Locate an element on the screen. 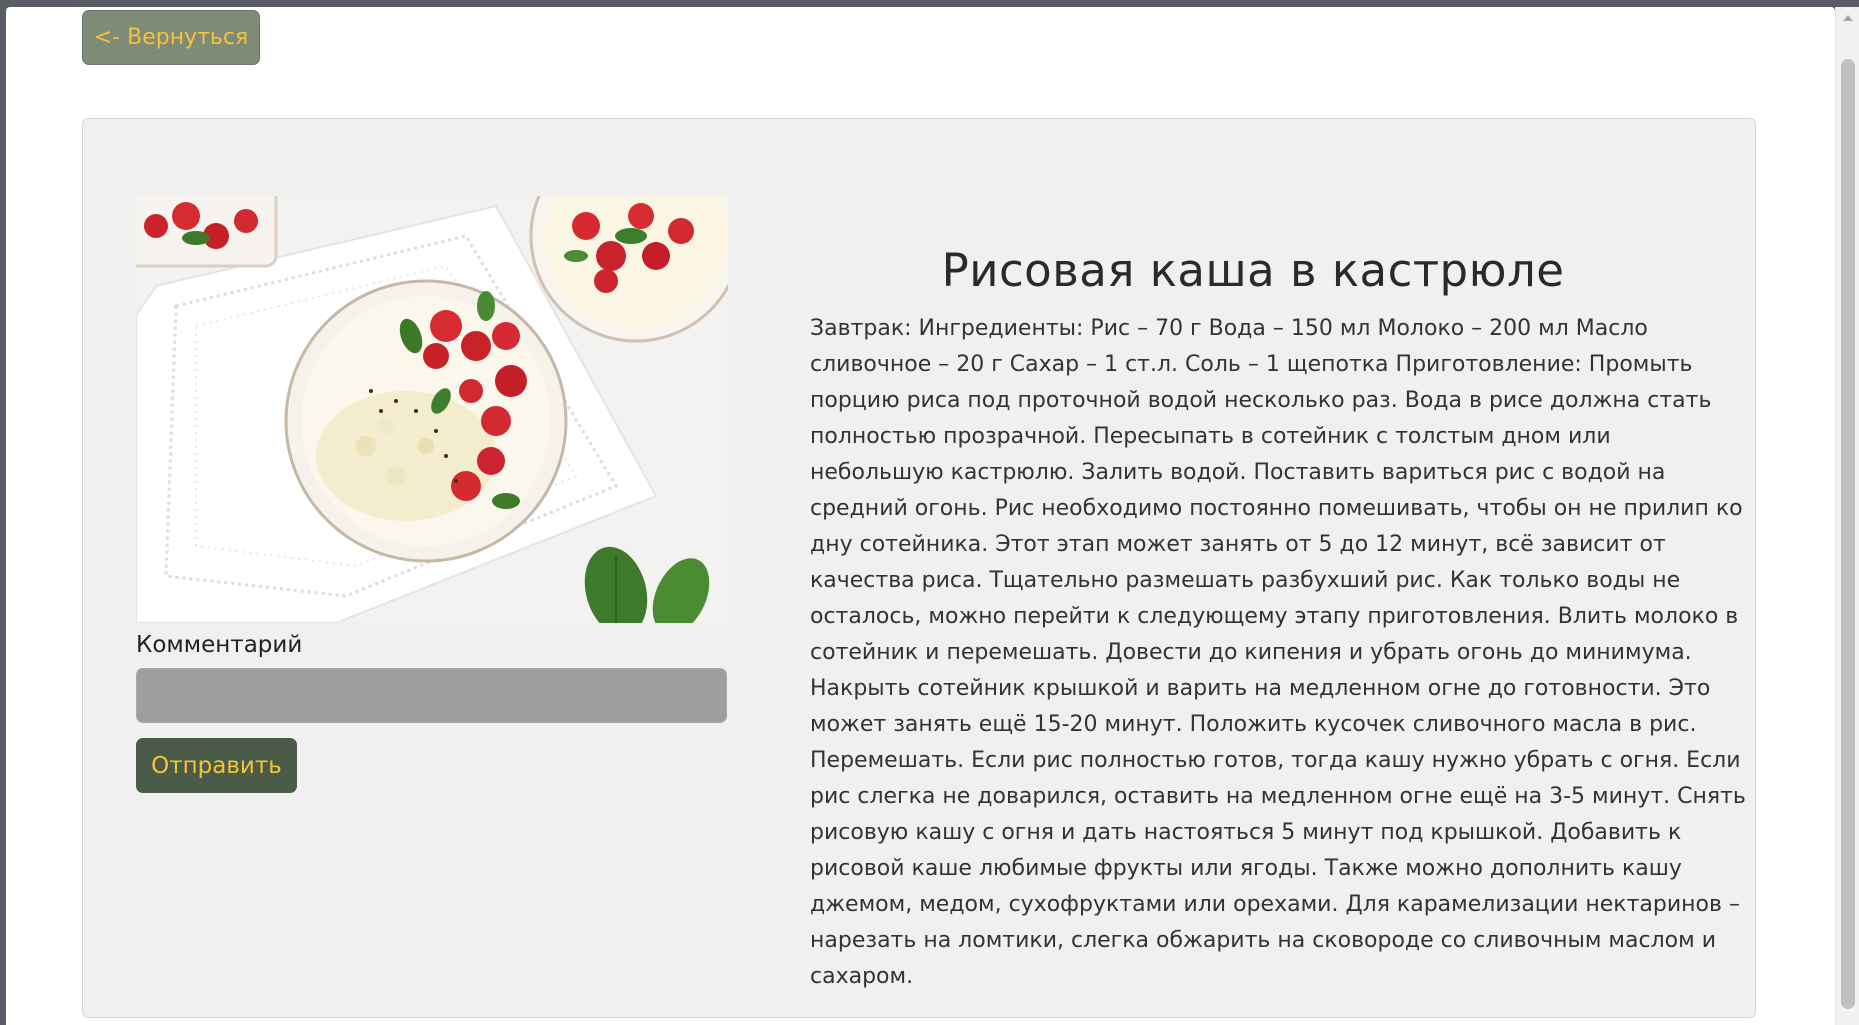  back-button: <- Вернуться is located at coordinates (171, 37).